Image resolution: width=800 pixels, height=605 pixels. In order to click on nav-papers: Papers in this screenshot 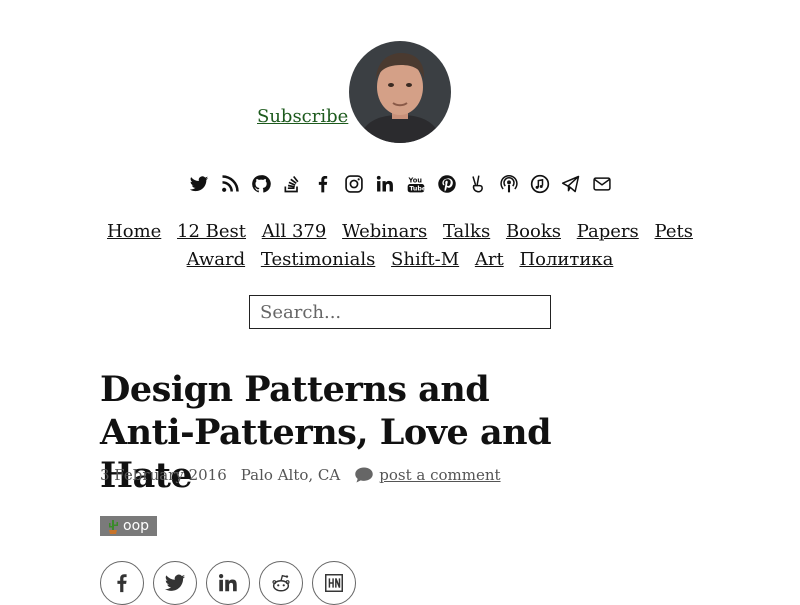, I will do `click(608, 231)`.